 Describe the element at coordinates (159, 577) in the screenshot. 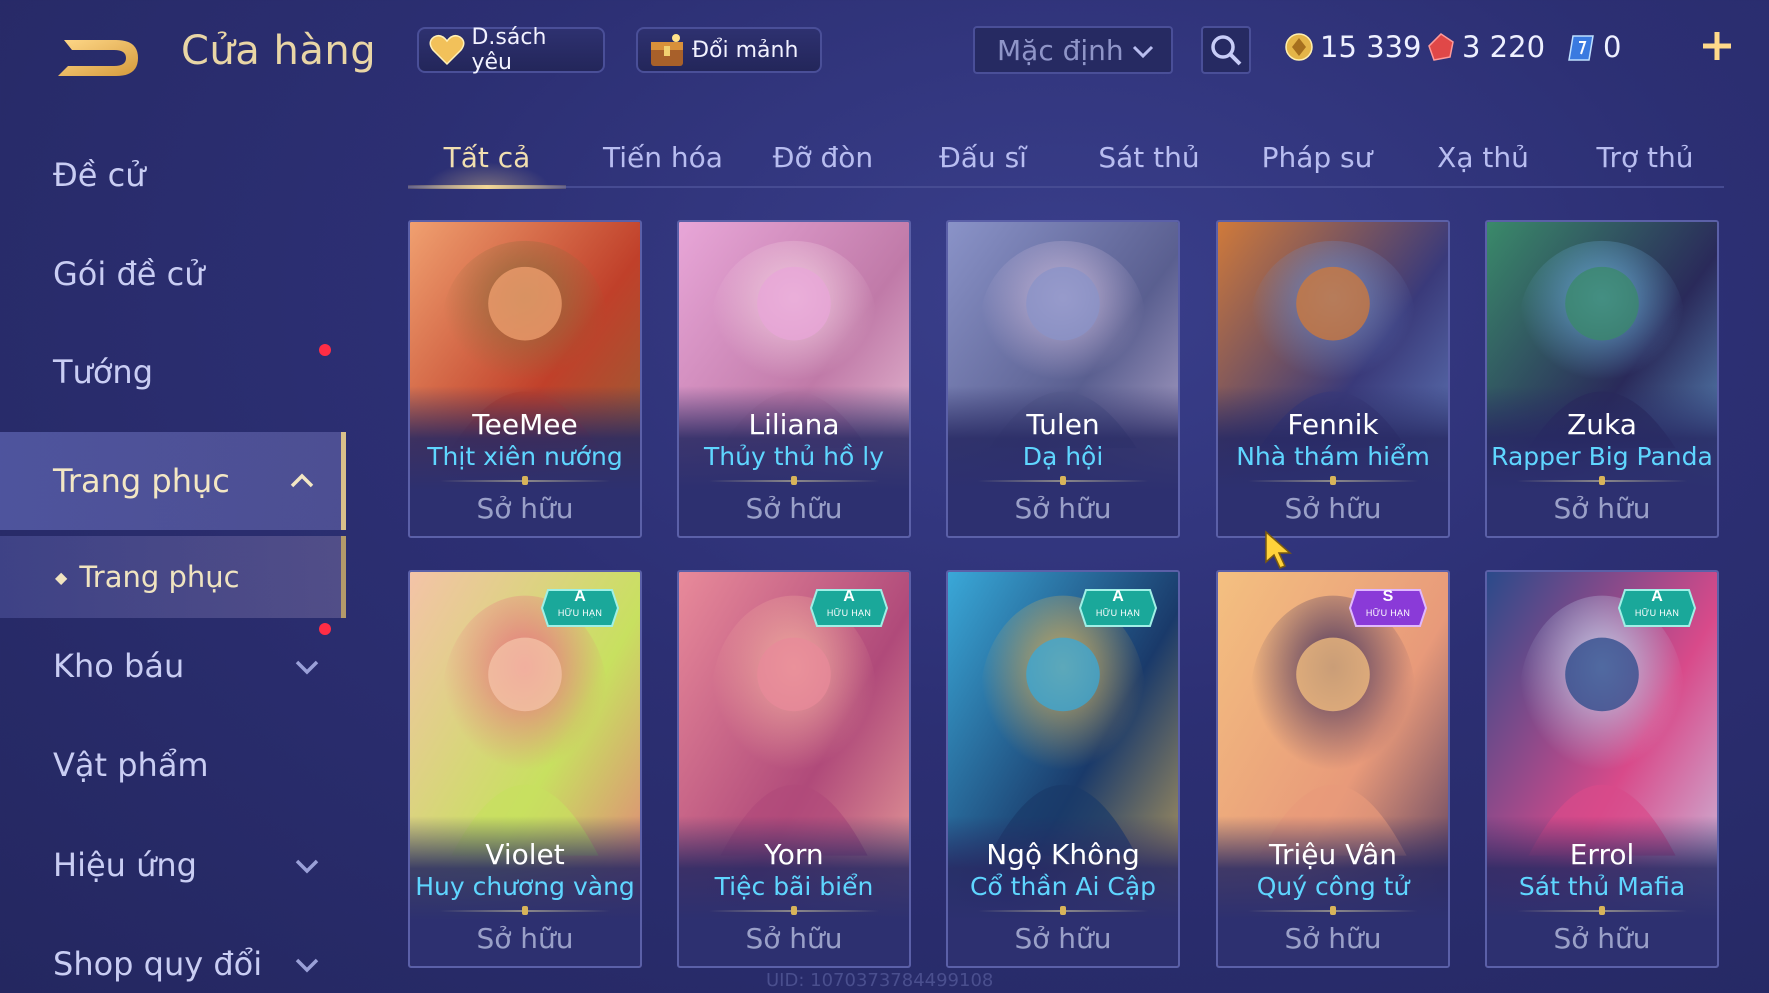

I see `sidebar-subitem-label: Trang phục` at that location.